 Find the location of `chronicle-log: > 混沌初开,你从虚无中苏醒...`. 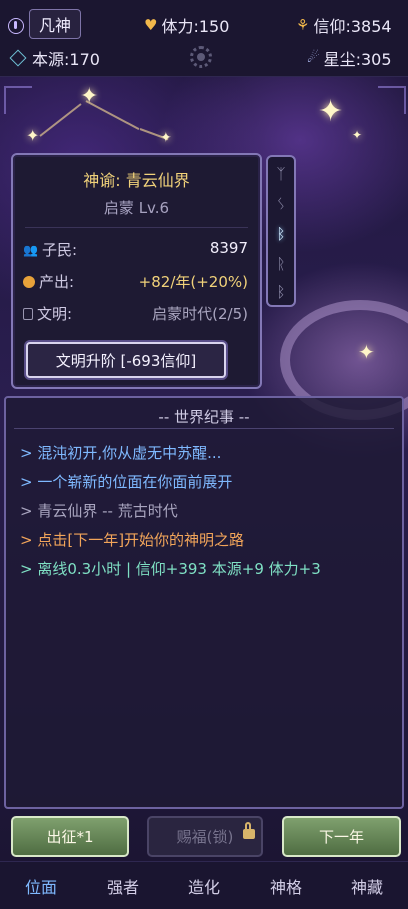

chronicle-log: > 混沌初开,你从虚无中苏醒... is located at coordinates (121, 453).